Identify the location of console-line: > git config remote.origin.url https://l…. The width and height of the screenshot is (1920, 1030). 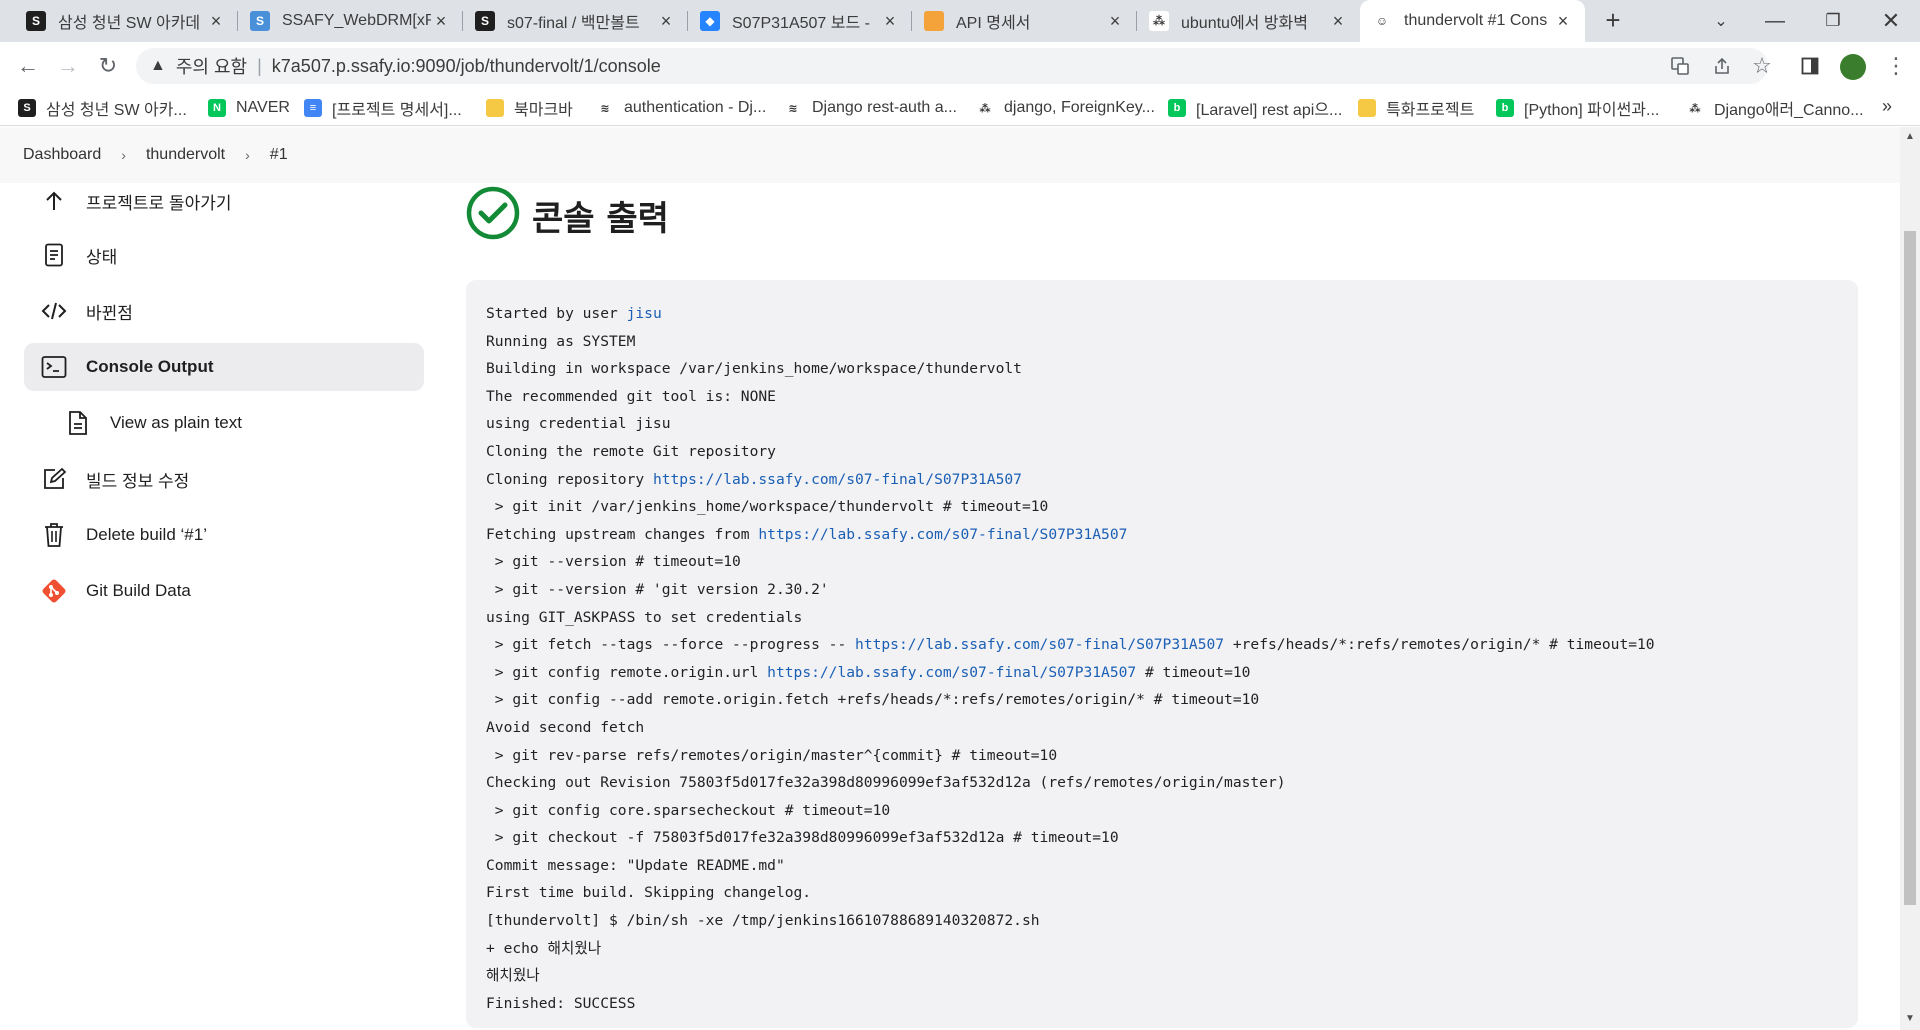
(1162, 673).